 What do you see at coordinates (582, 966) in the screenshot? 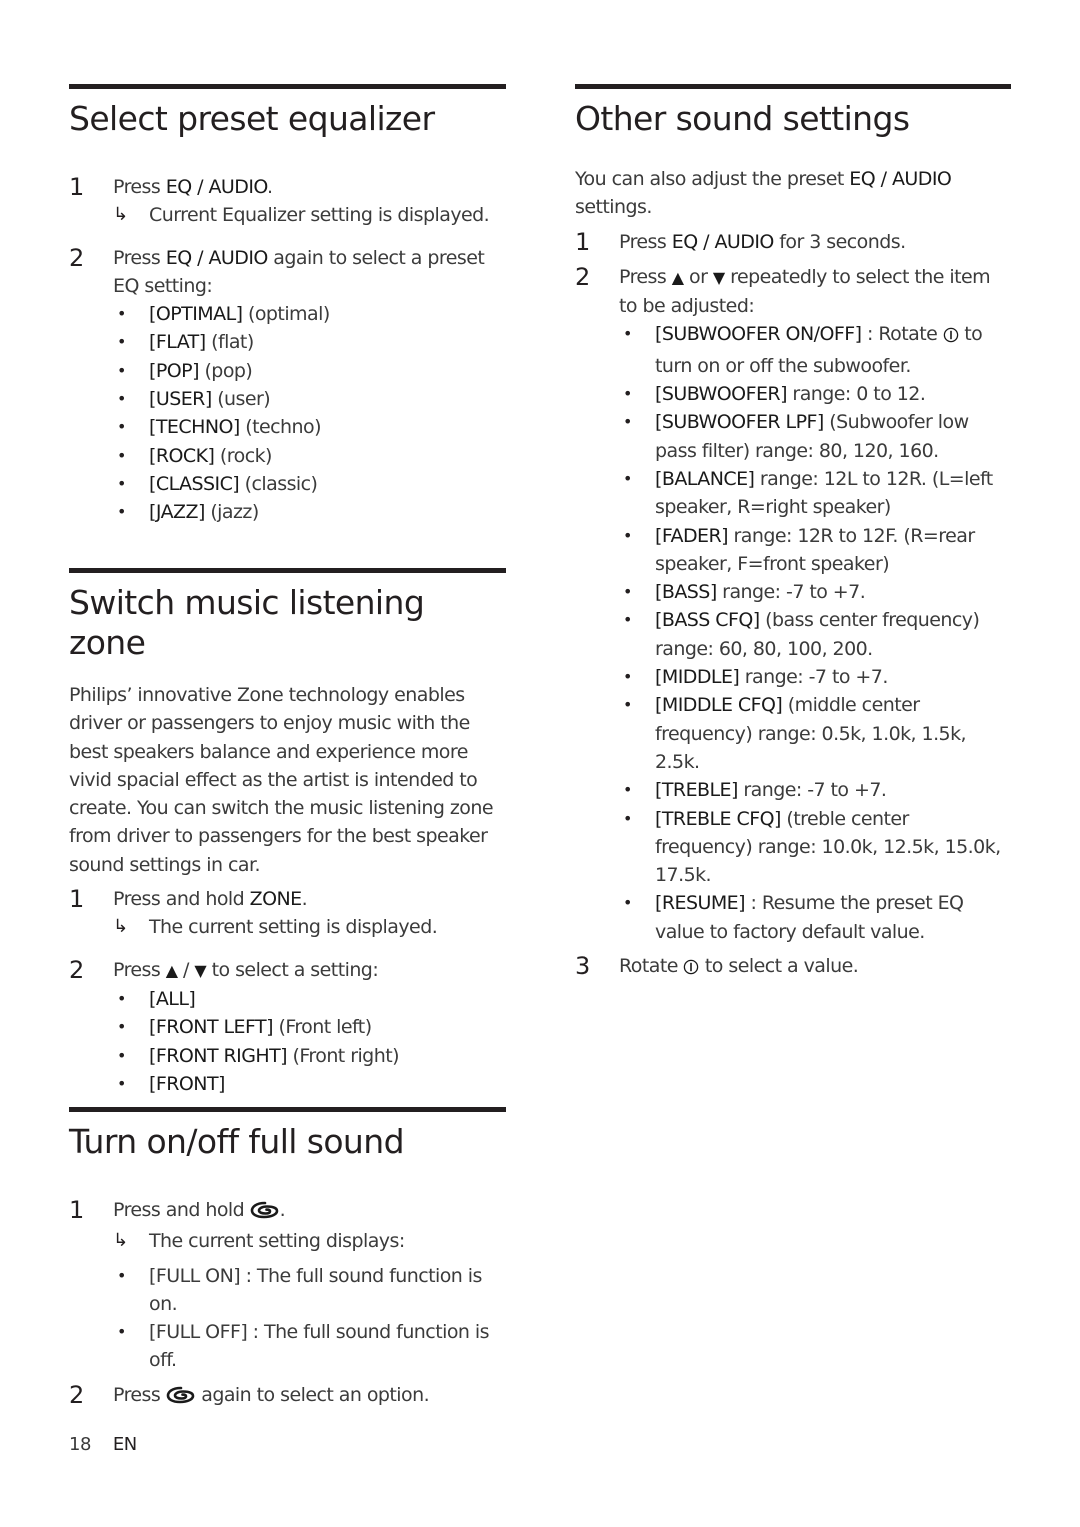
I see `step-number: 3` at bounding box center [582, 966].